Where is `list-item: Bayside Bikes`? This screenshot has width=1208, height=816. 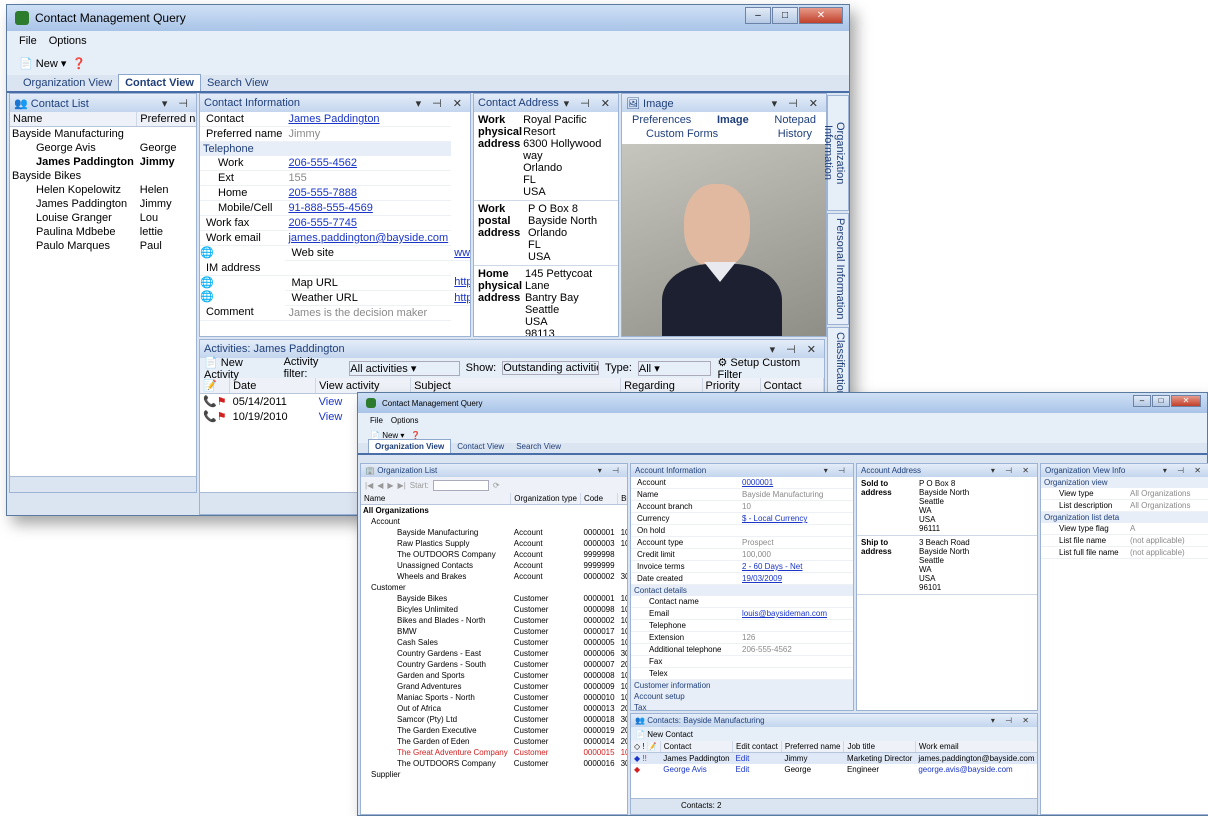
list-item: Bayside Bikes is located at coordinates (103, 176).